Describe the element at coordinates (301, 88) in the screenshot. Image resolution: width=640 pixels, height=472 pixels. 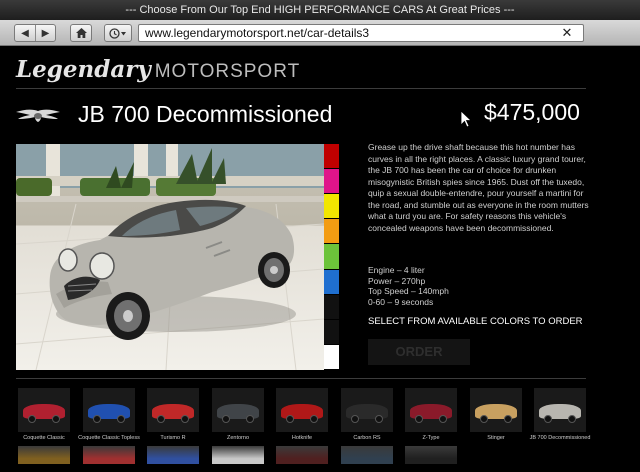
I see `header-divider` at that location.